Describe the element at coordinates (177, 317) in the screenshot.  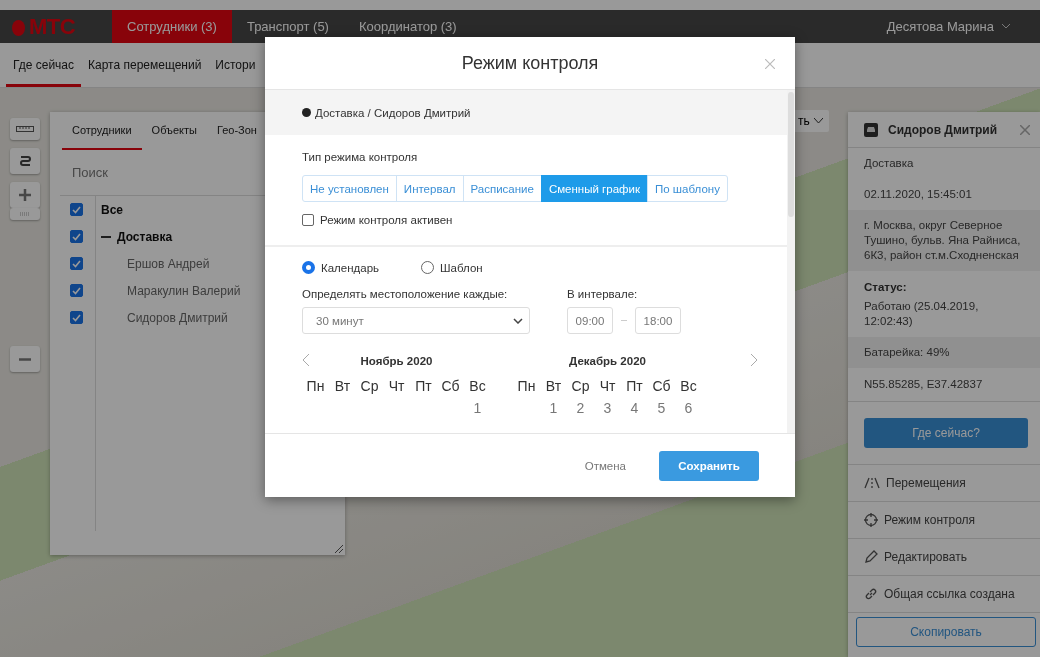
I see `tree-item: Сидоров Дмитрий` at that location.